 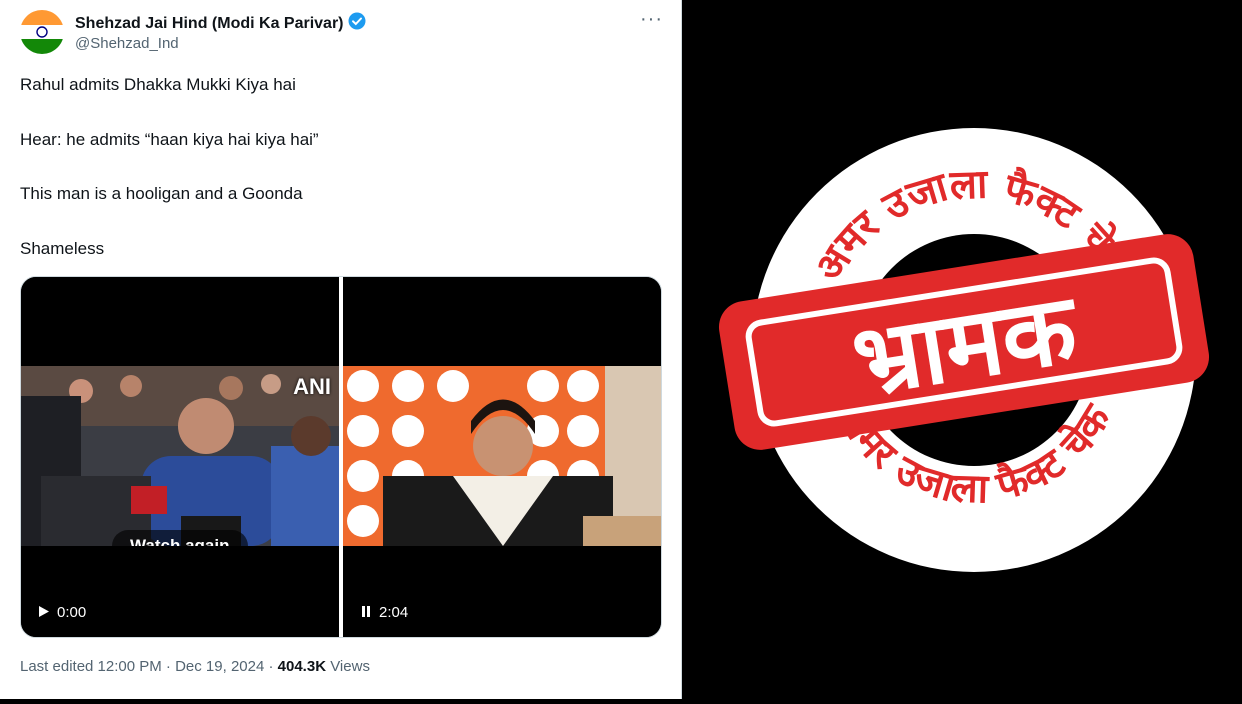 What do you see at coordinates (149, 666) in the screenshot?
I see `edited-timestamp: Last edited 12:00 PM · Dec 19, 2024 ·` at bounding box center [149, 666].